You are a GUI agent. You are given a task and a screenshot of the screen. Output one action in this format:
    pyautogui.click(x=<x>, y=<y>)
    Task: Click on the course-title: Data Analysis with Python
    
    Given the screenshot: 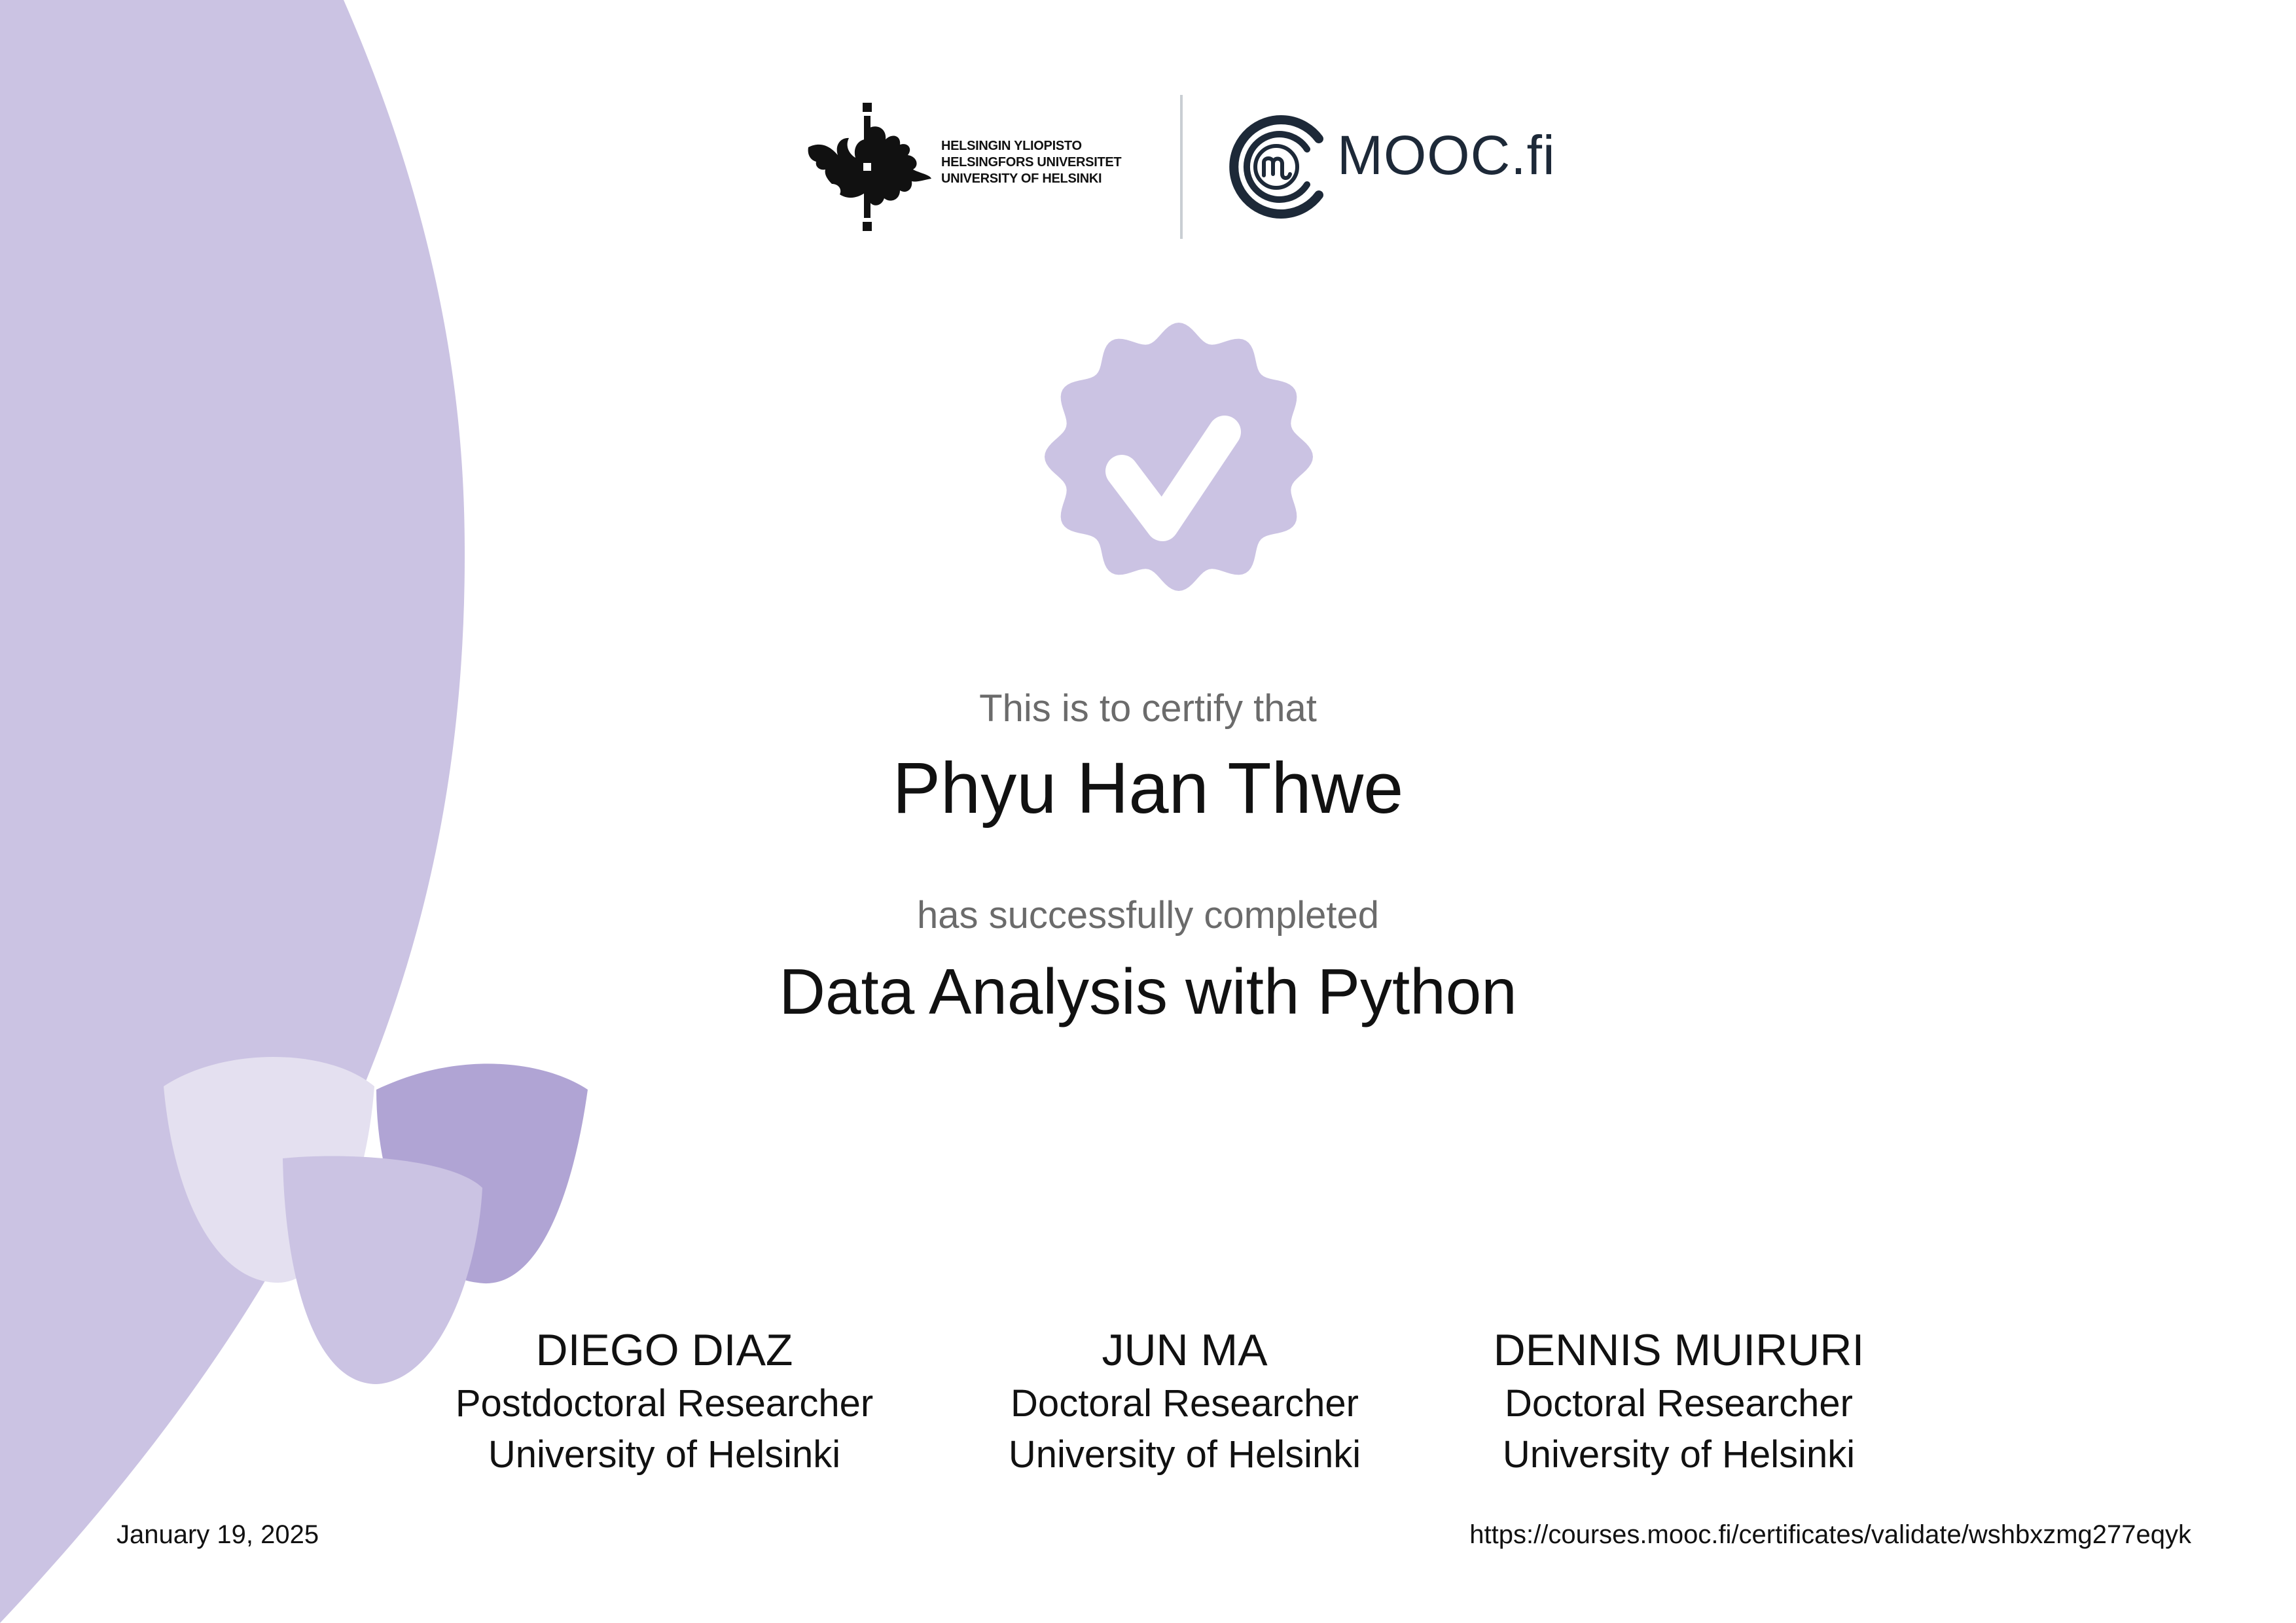 What is the action you would take?
    pyautogui.click(x=1148, y=991)
    